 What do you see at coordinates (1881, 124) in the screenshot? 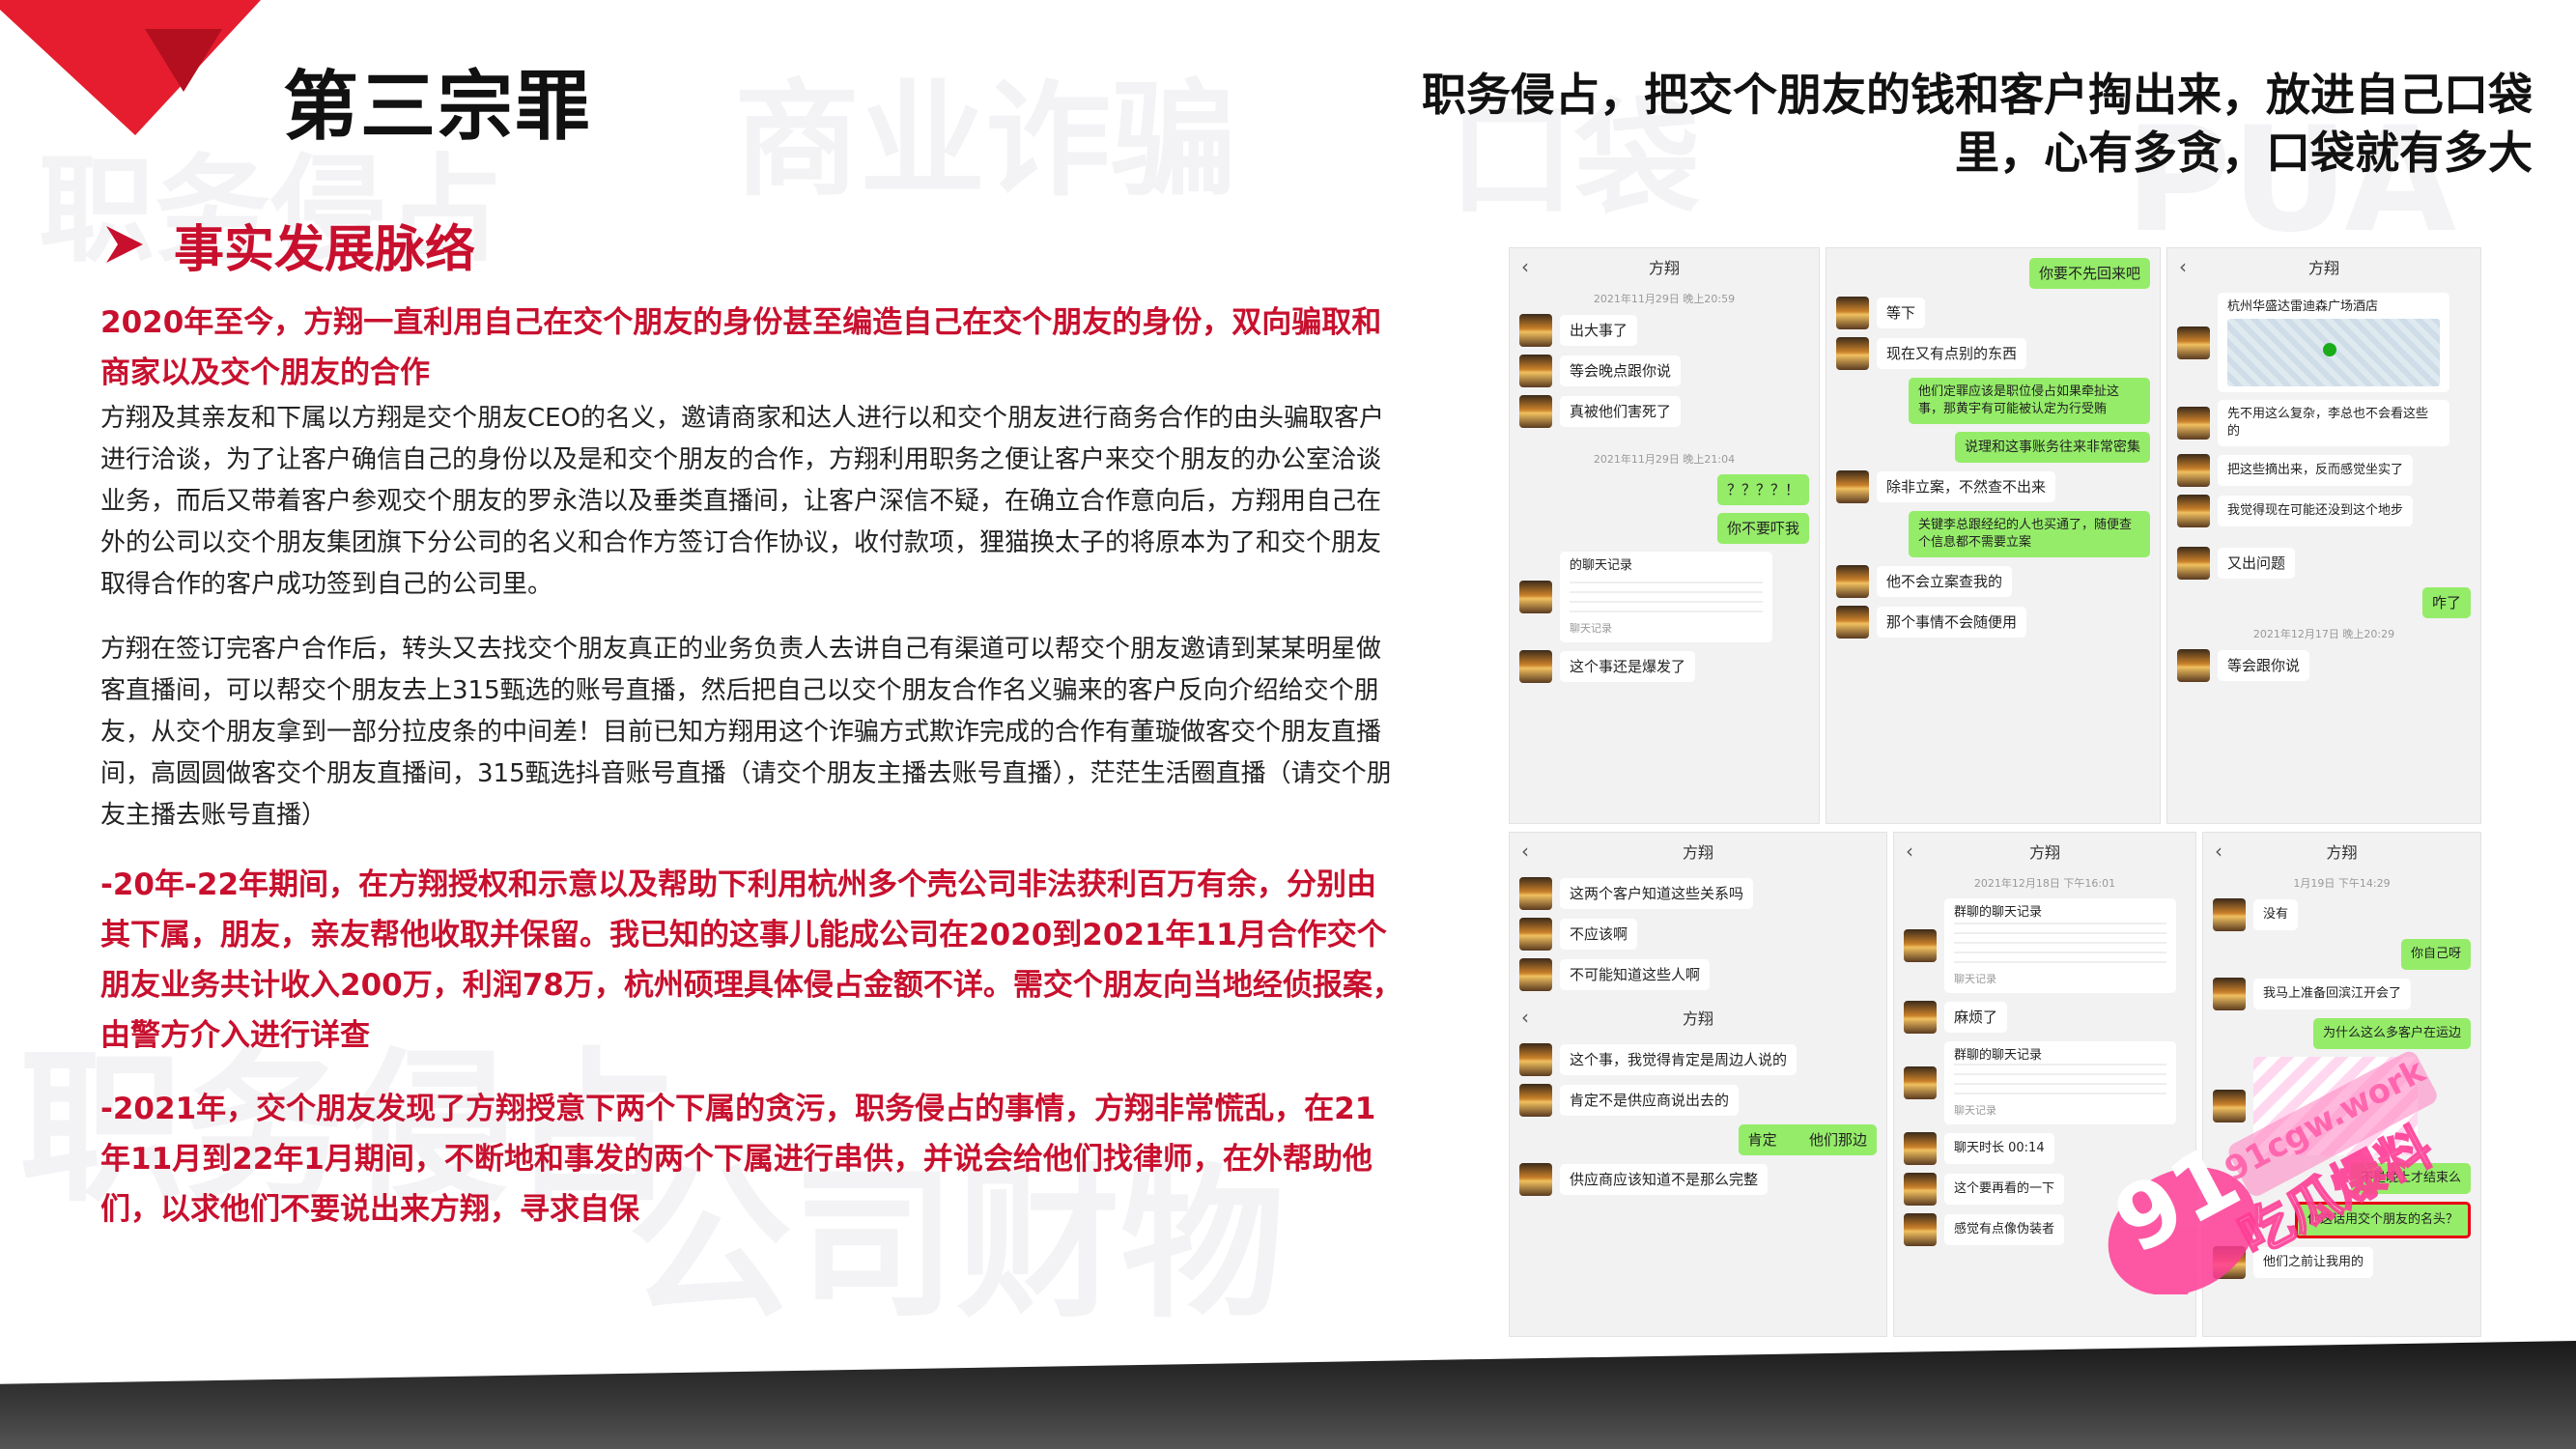
I see `page-subtitle: 职务侵占，把交个朋友的钱和客户掏出来，放进自己口袋 里，心有多贪，口袋就有多大` at bounding box center [1881, 124].